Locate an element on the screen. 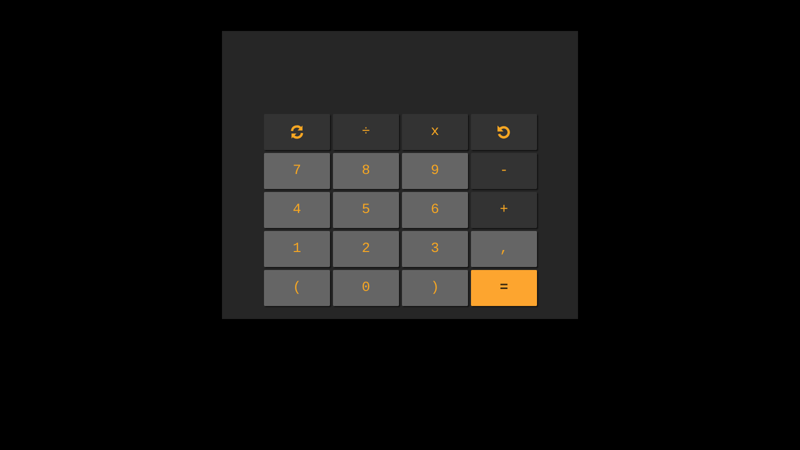  refresh-icon is located at coordinates (297, 132).